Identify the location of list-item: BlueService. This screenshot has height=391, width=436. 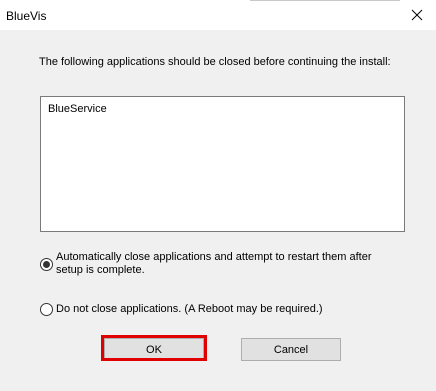
(77, 109).